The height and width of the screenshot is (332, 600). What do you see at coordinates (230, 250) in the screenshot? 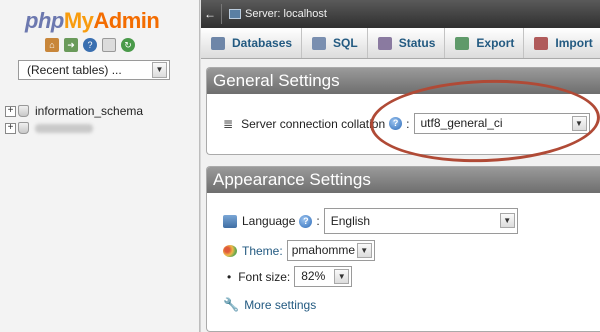
I see `theme-palette-icon` at bounding box center [230, 250].